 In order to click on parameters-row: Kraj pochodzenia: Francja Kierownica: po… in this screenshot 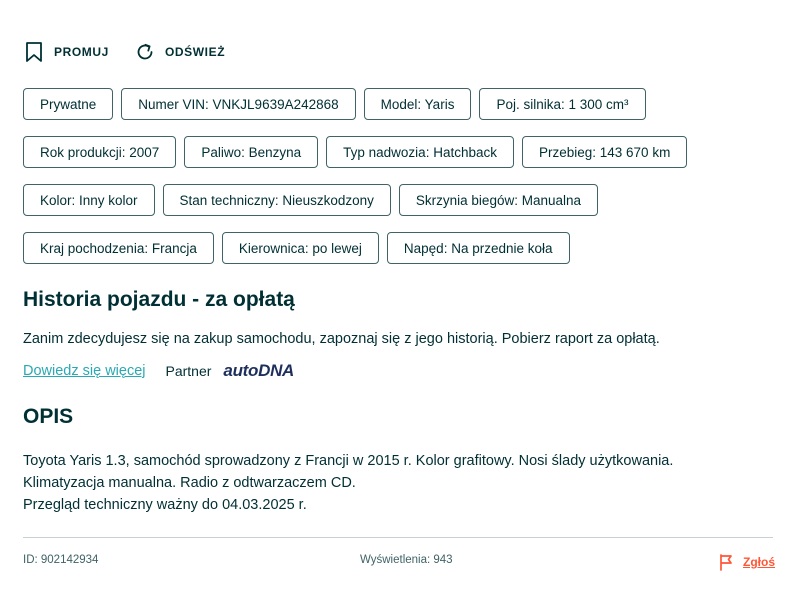, I will do `click(403, 248)`.